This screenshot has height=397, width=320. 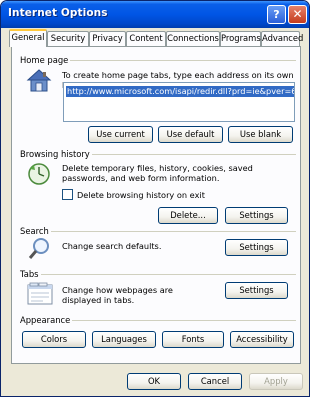 I want to click on tab-privacy: Privacy, so click(x=107, y=38).